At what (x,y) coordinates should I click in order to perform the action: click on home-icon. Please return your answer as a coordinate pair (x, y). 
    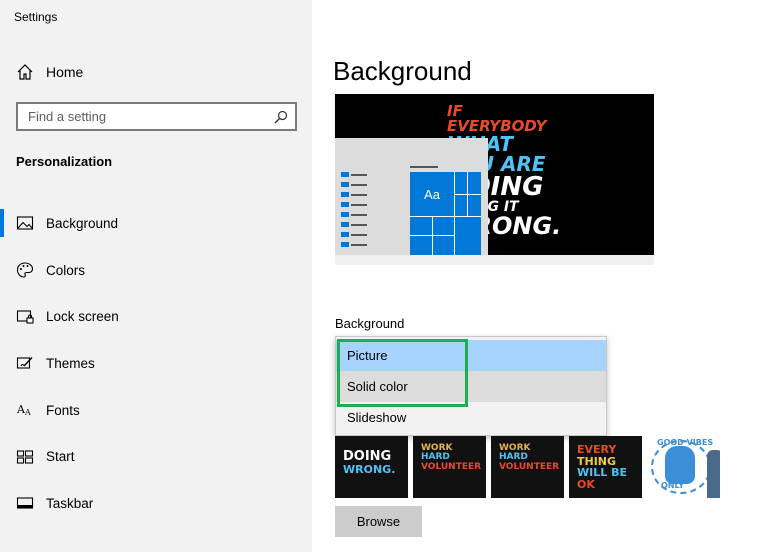
    Looking at the image, I should click on (25, 72).